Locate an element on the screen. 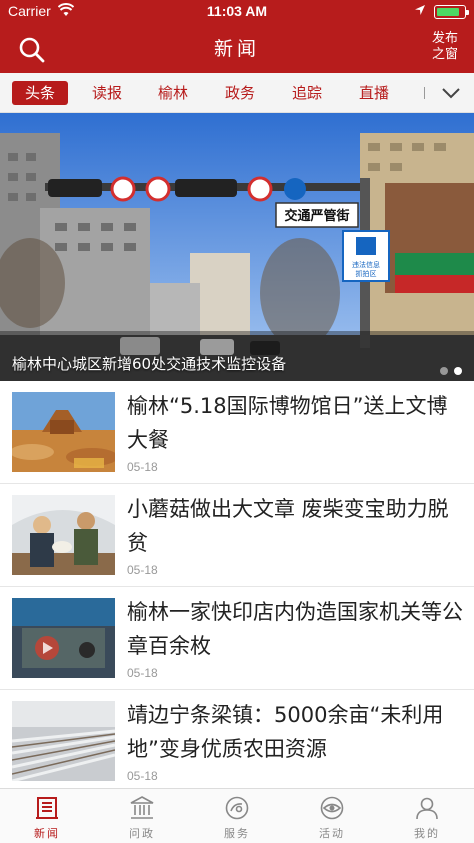 The image size is (474, 843). status-time: 11:03 AM is located at coordinates (237, 11).